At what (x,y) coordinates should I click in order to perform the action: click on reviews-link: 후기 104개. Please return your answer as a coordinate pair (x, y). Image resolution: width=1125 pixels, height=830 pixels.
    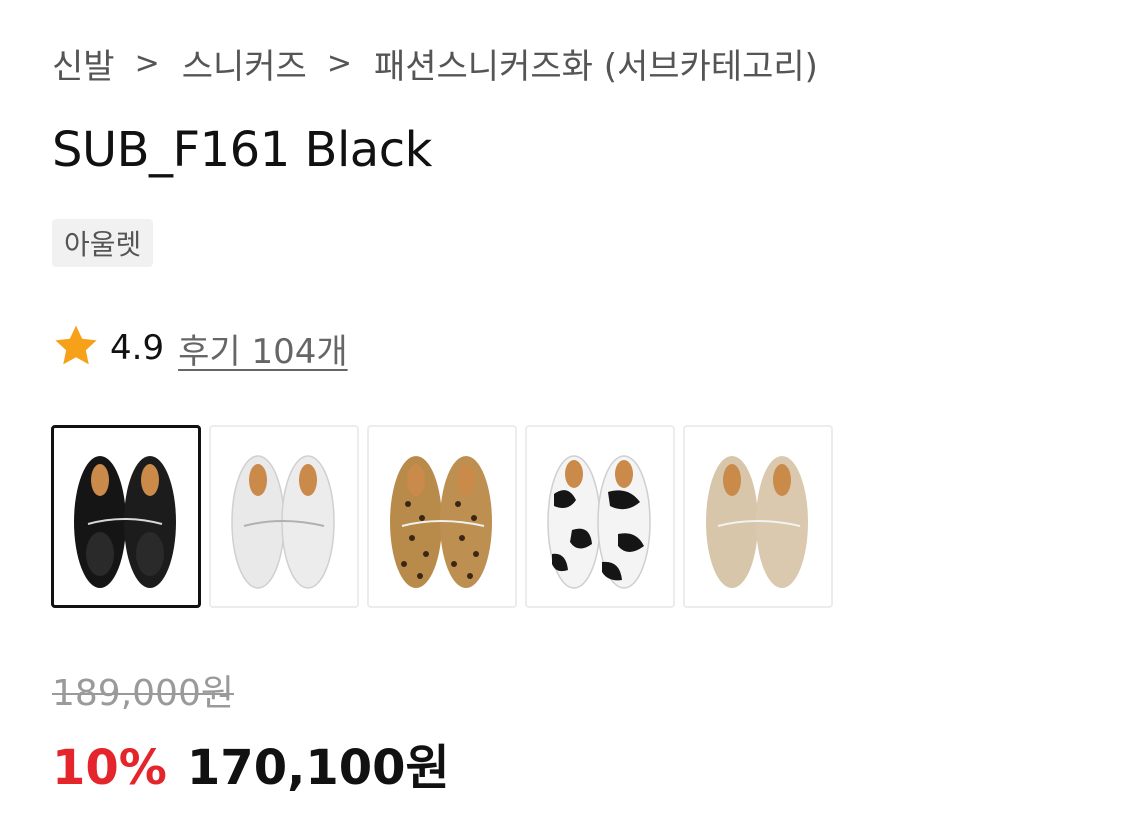
    Looking at the image, I should click on (263, 348).